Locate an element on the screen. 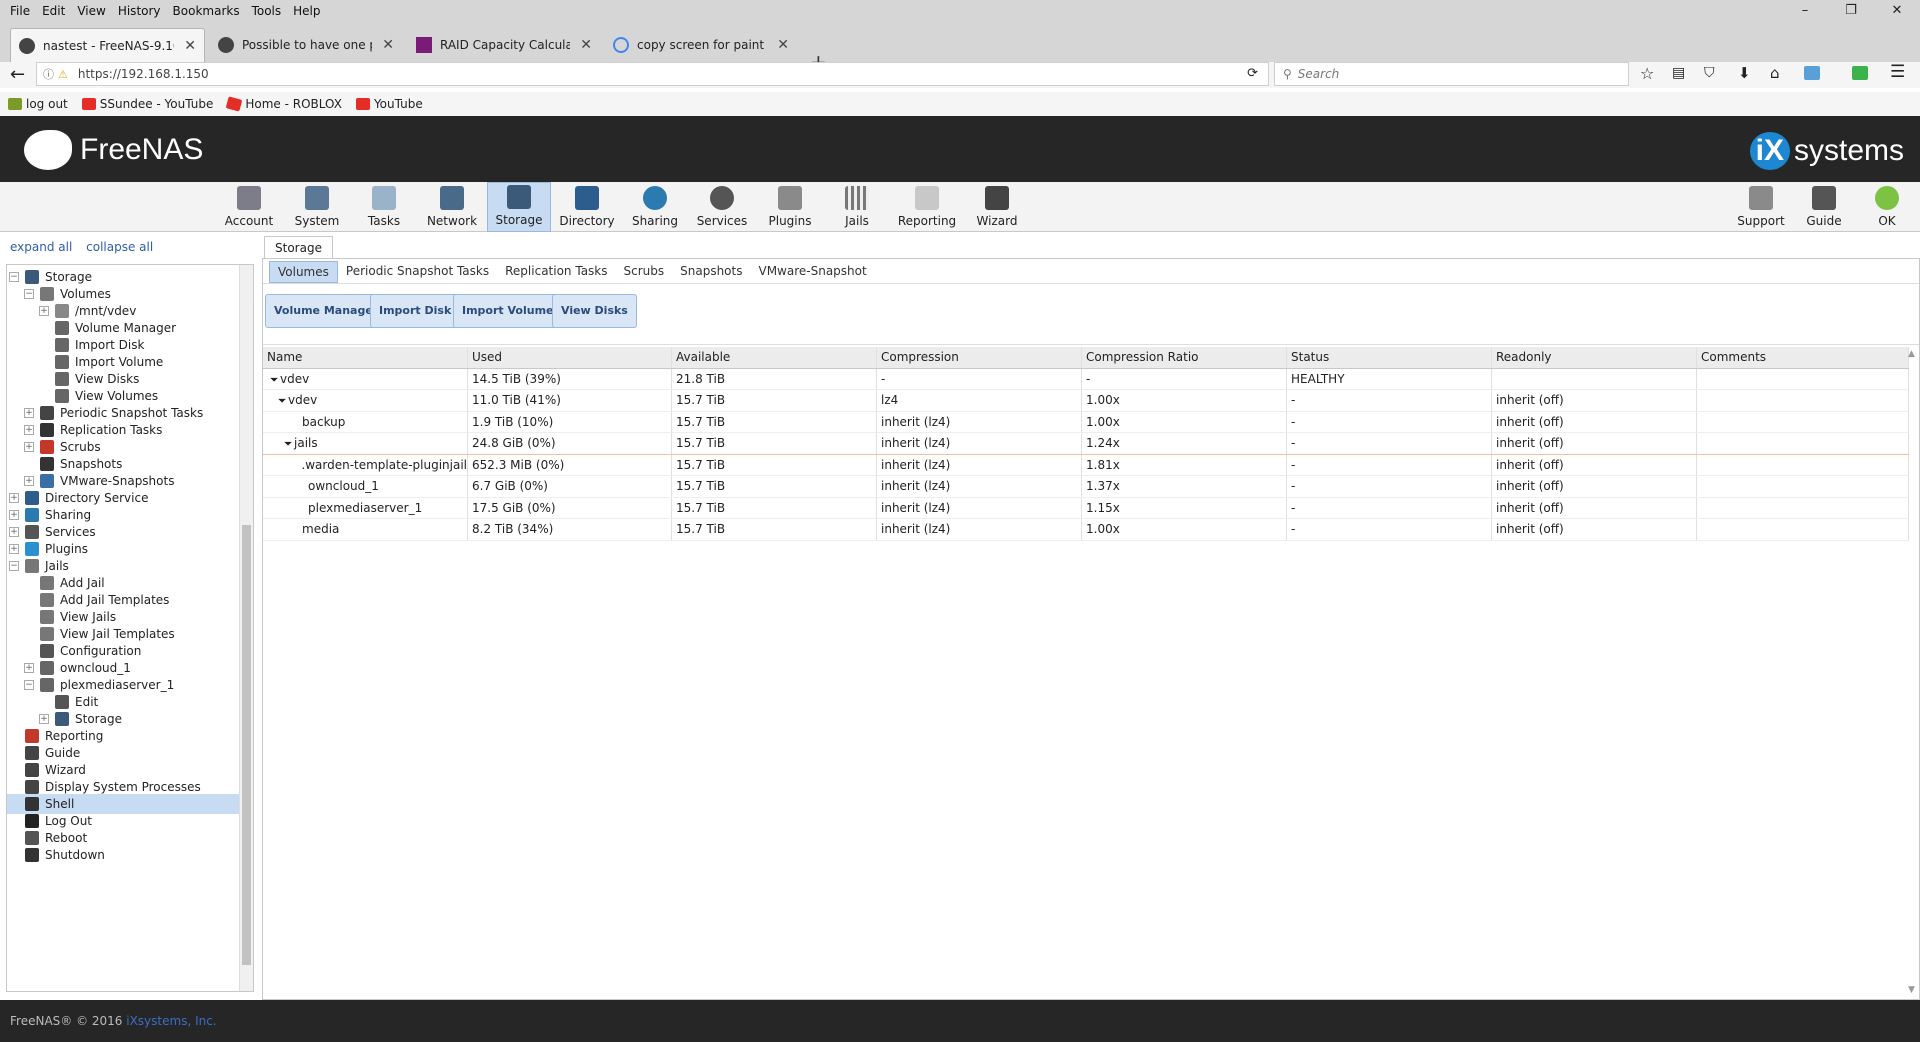 The image size is (1920, 1042). col-compression-header: Compression is located at coordinates (979, 357).